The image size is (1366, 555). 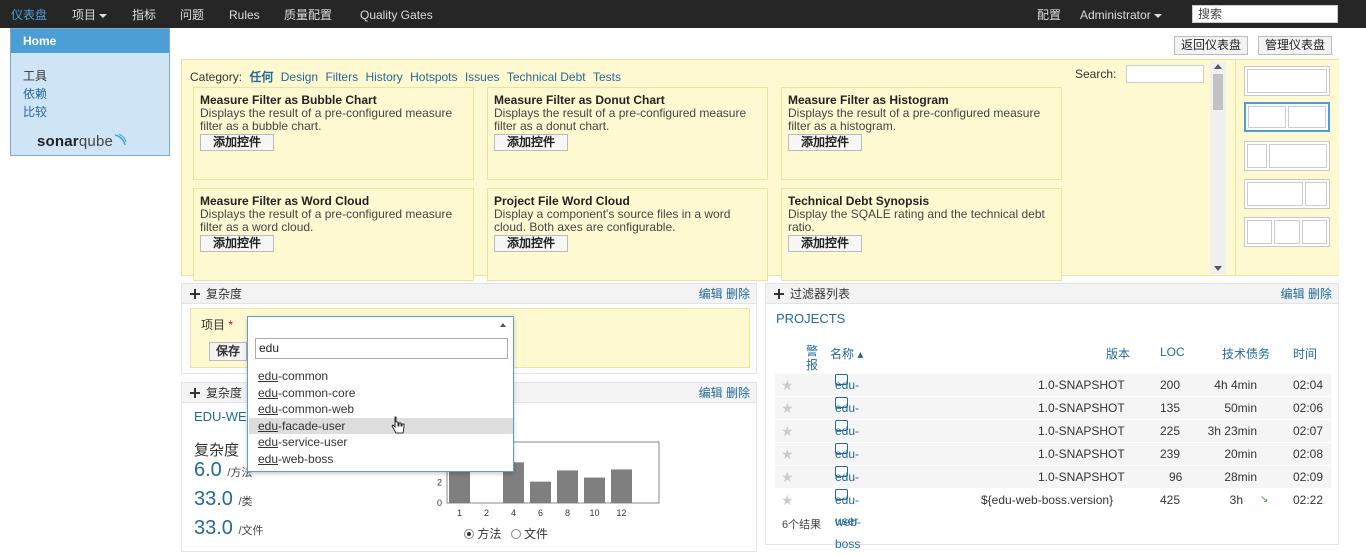 I want to click on global-search-input: 搜索, so click(x=1265, y=14).